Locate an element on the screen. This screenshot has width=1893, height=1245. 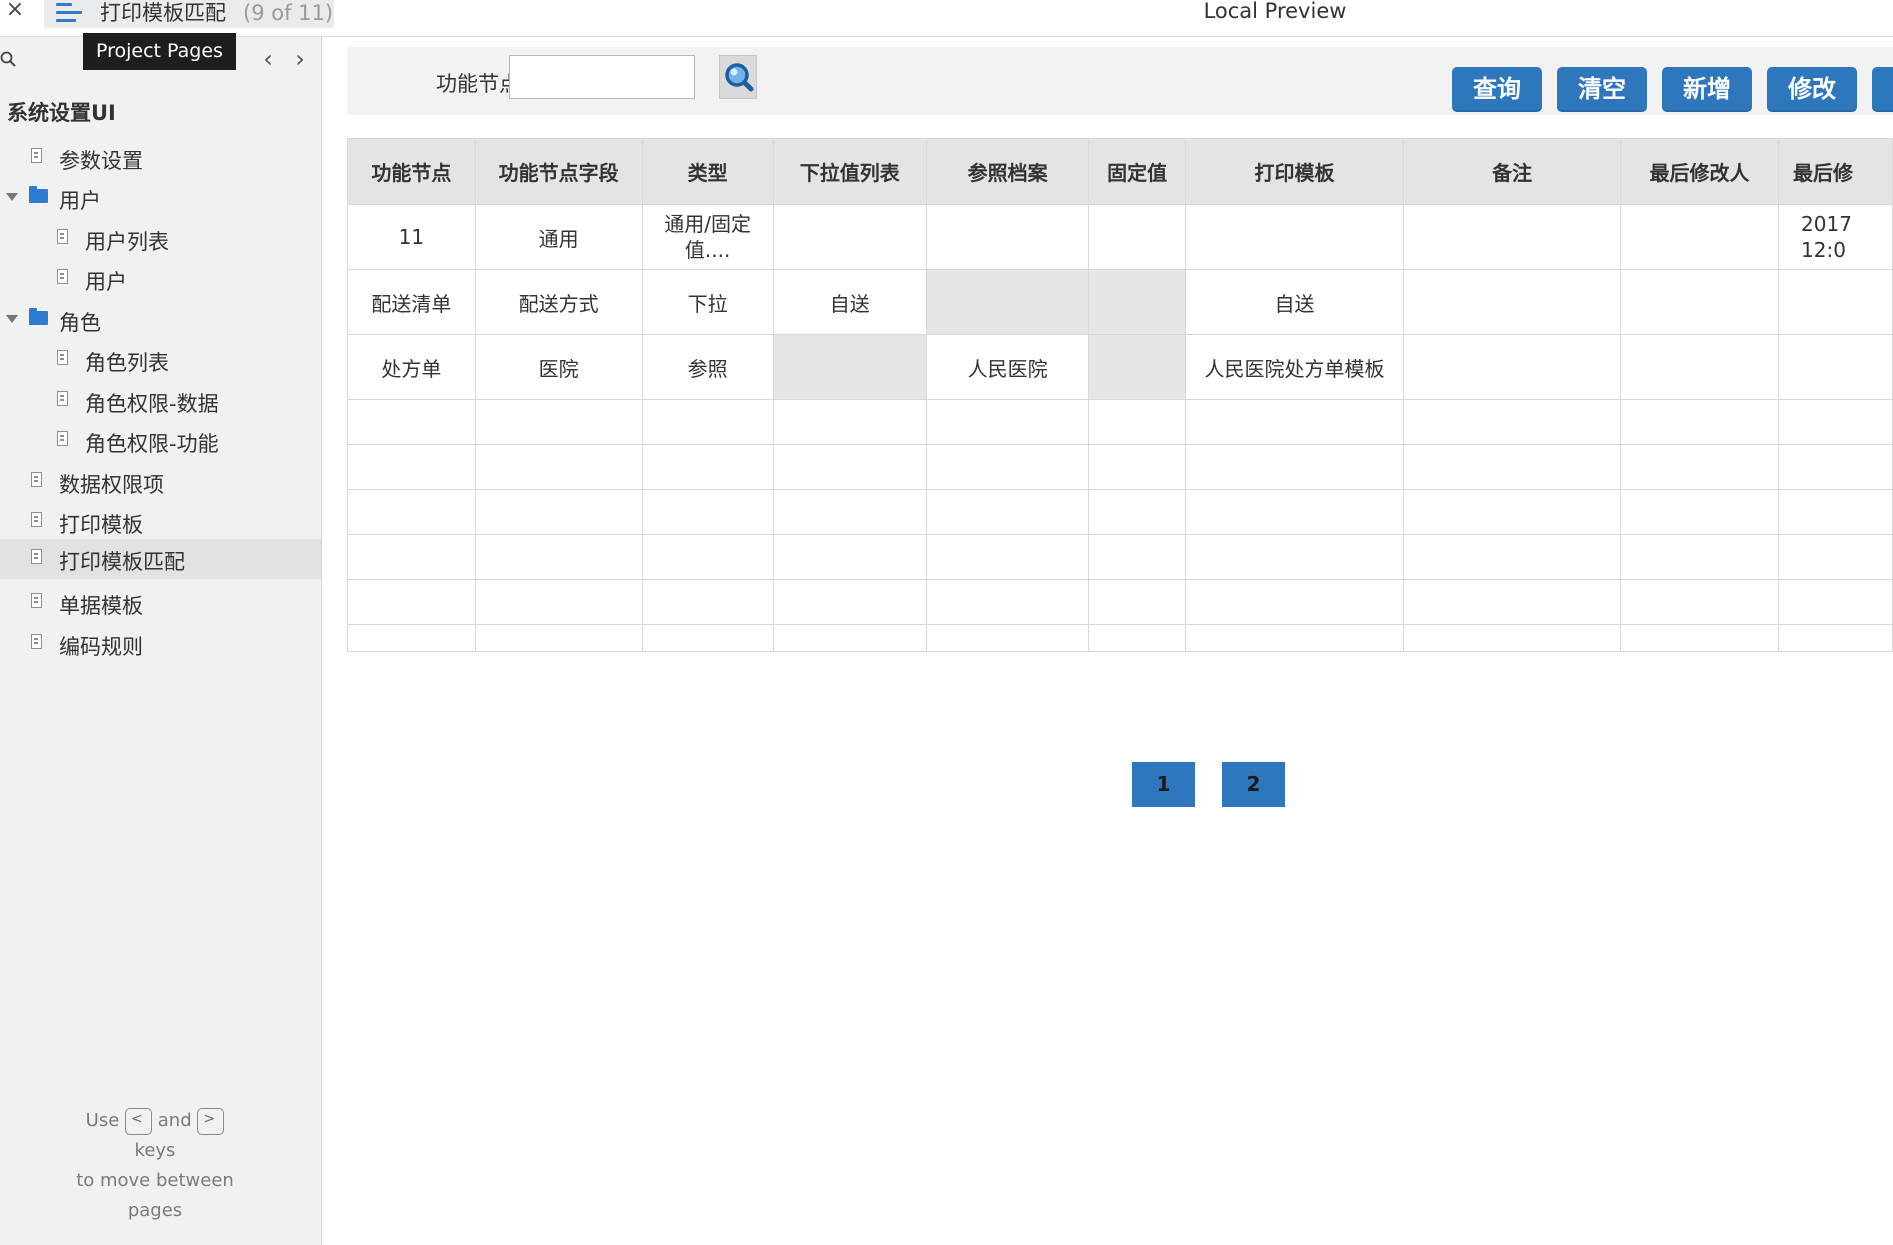
sidebar-item-print-template-match: 打印模板匹配 is located at coordinates (160, 559).